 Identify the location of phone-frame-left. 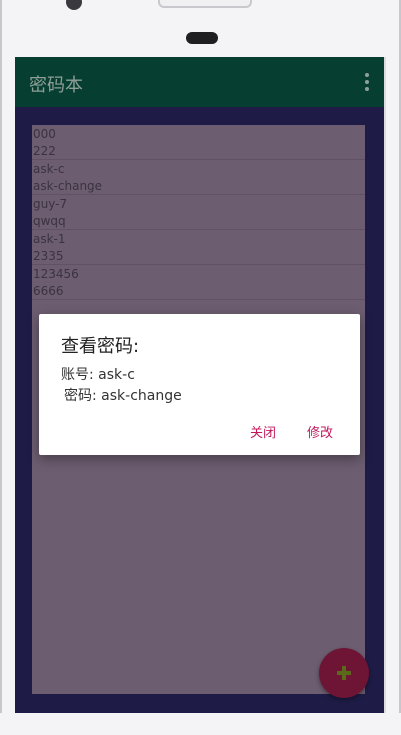
(7, 386).